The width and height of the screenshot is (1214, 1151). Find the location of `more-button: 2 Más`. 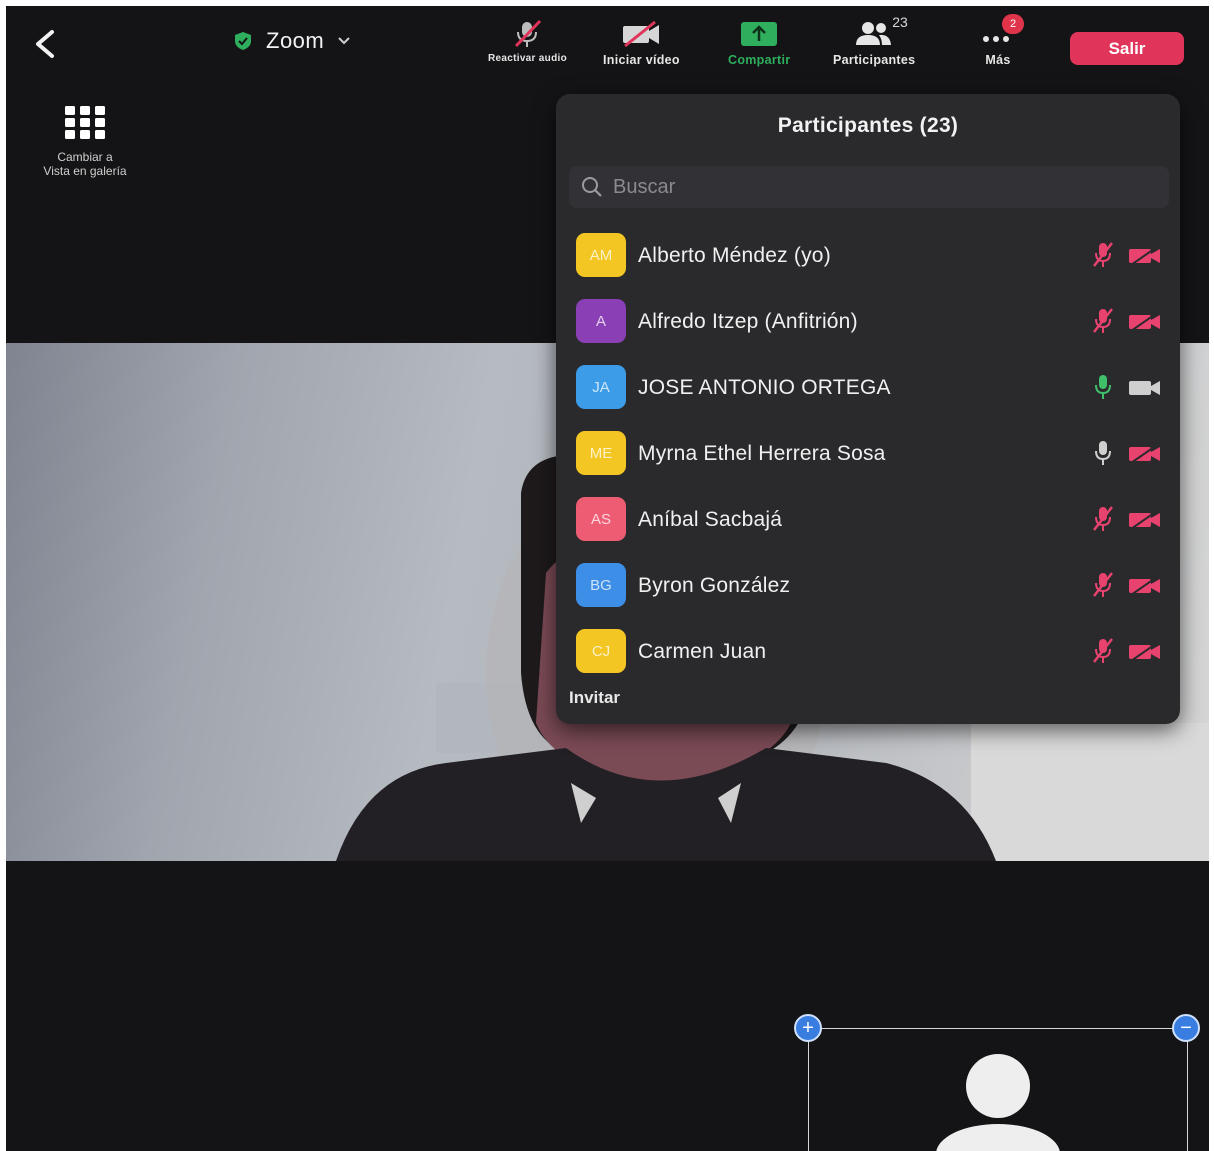

more-button: 2 Más is located at coordinates (1001, 40).